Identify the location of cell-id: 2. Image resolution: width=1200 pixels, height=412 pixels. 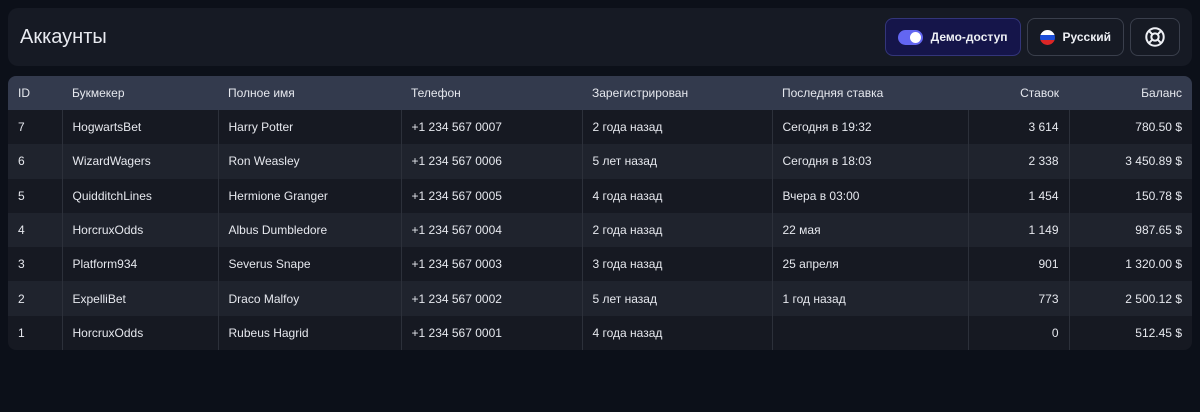
(35, 298).